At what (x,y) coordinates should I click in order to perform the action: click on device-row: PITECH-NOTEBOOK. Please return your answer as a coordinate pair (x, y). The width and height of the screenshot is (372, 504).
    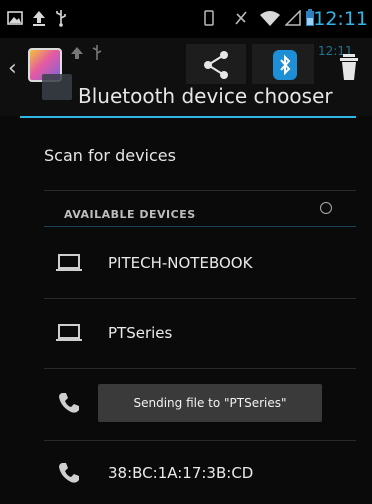
    Looking at the image, I should click on (199, 264).